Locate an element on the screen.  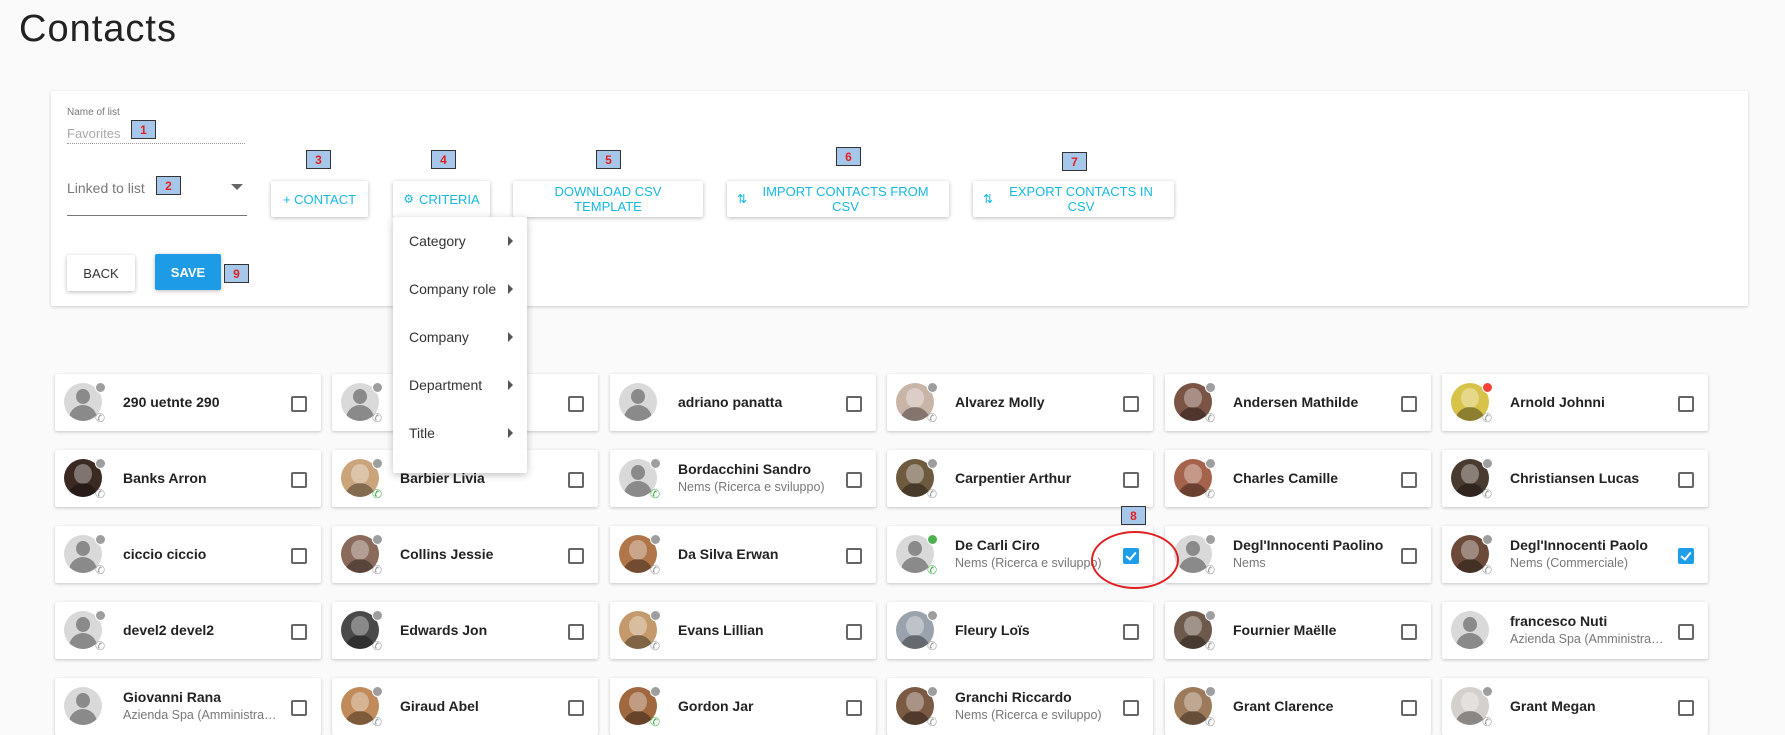
contact-card: ✆ Charles Camille is located at coordinates (1298, 478).